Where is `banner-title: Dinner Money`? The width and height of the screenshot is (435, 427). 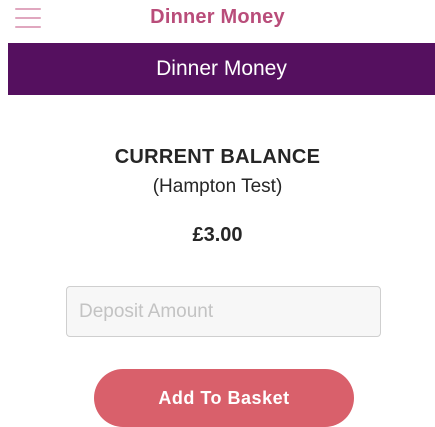 banner-title: Dinner Money is located at coordinates (221, 68).